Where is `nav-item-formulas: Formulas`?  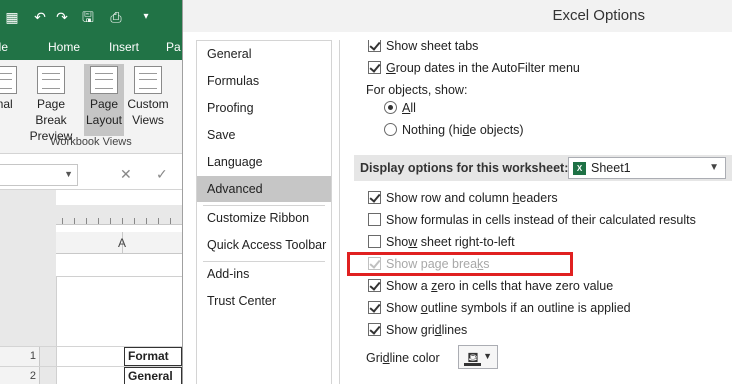 nav-item-formulas: Formulas is located at coordinates (264, 81).